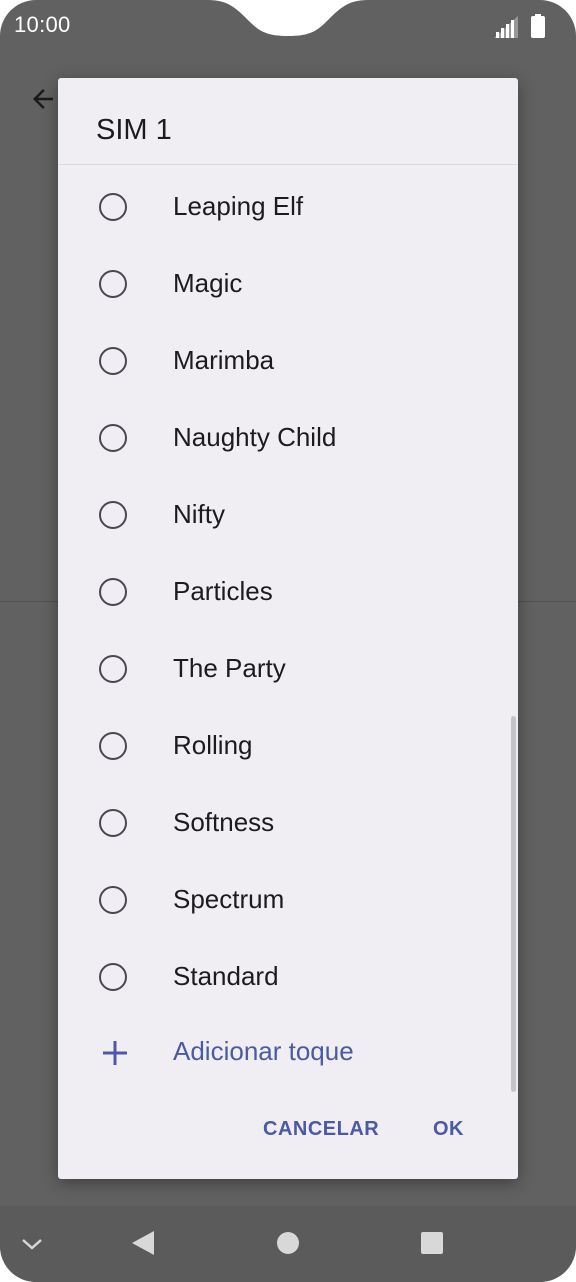 The width and height of the screenshot is (576, 1282). What do you see at coordinates (42, 24) in the screenshot?
I see `status-time: 10:00` at bounding box center [42, 24].